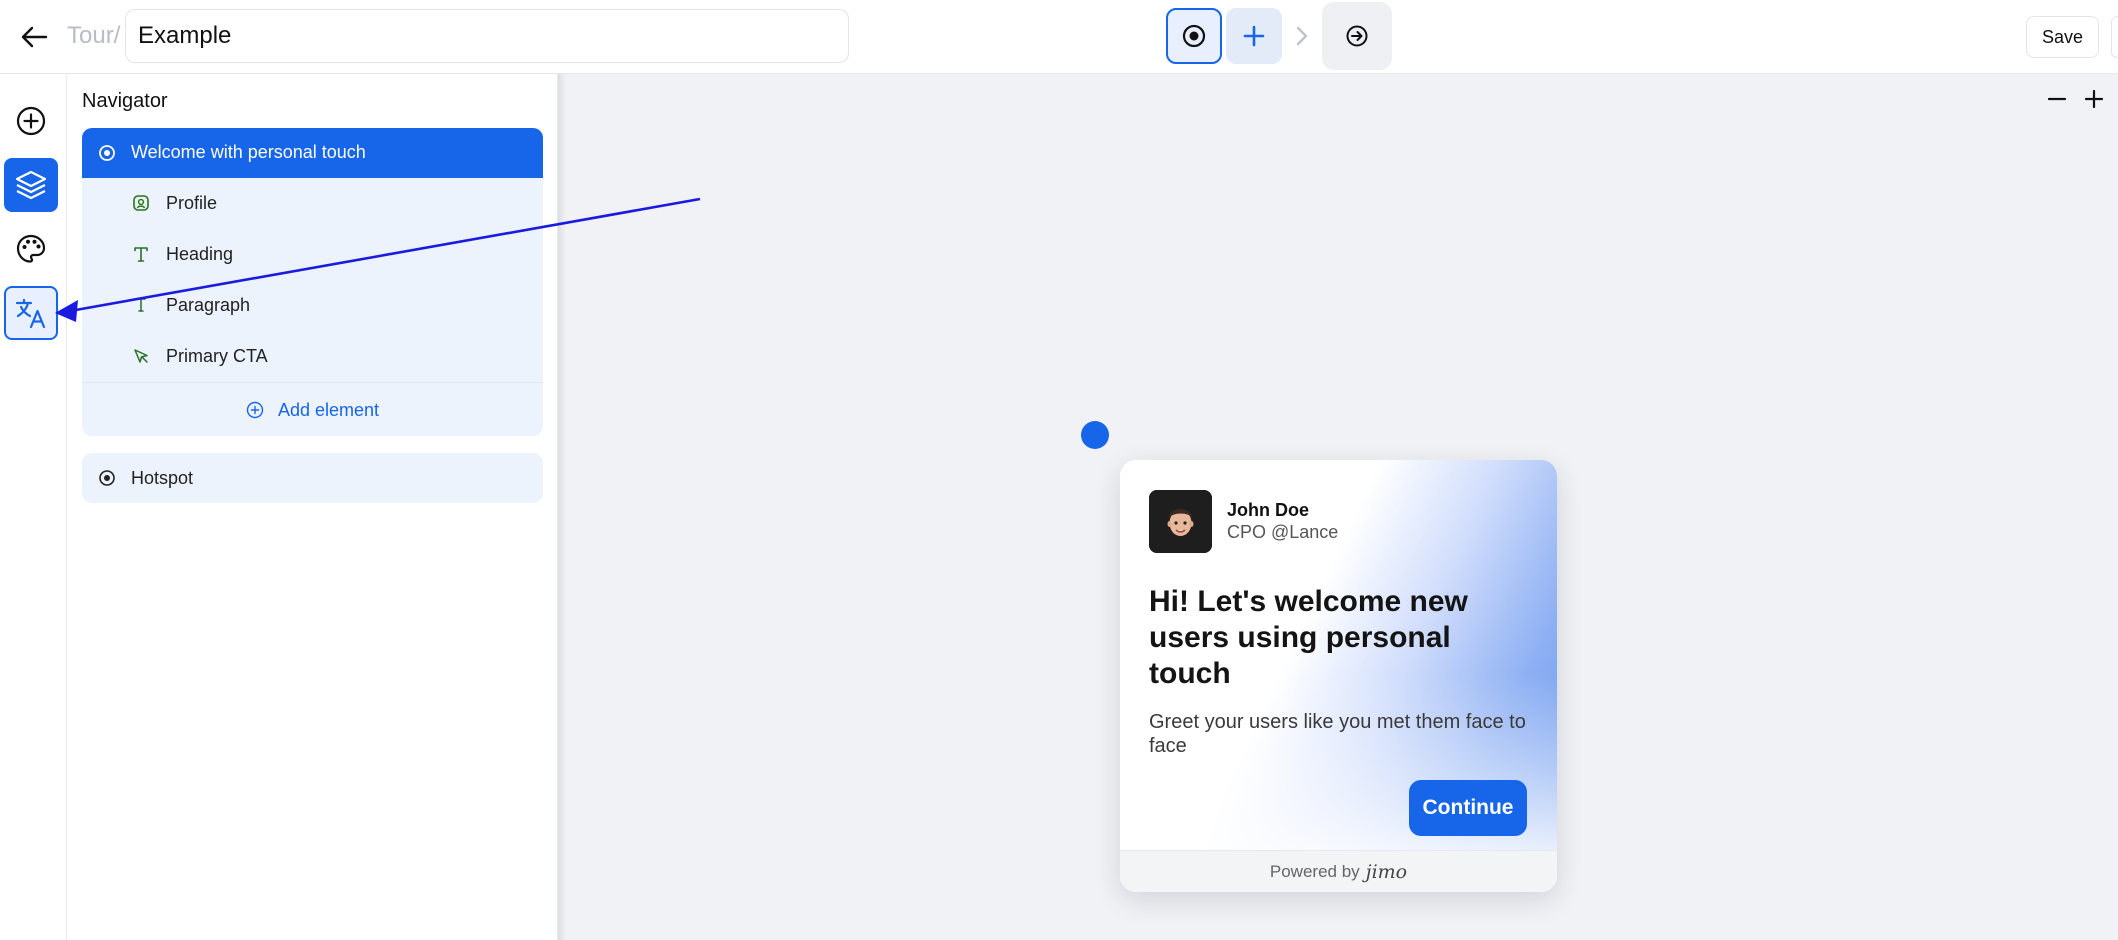 The height and width of the screenshot is (940, 2118). I want to click on step-tour-button, so click(1194, 36).